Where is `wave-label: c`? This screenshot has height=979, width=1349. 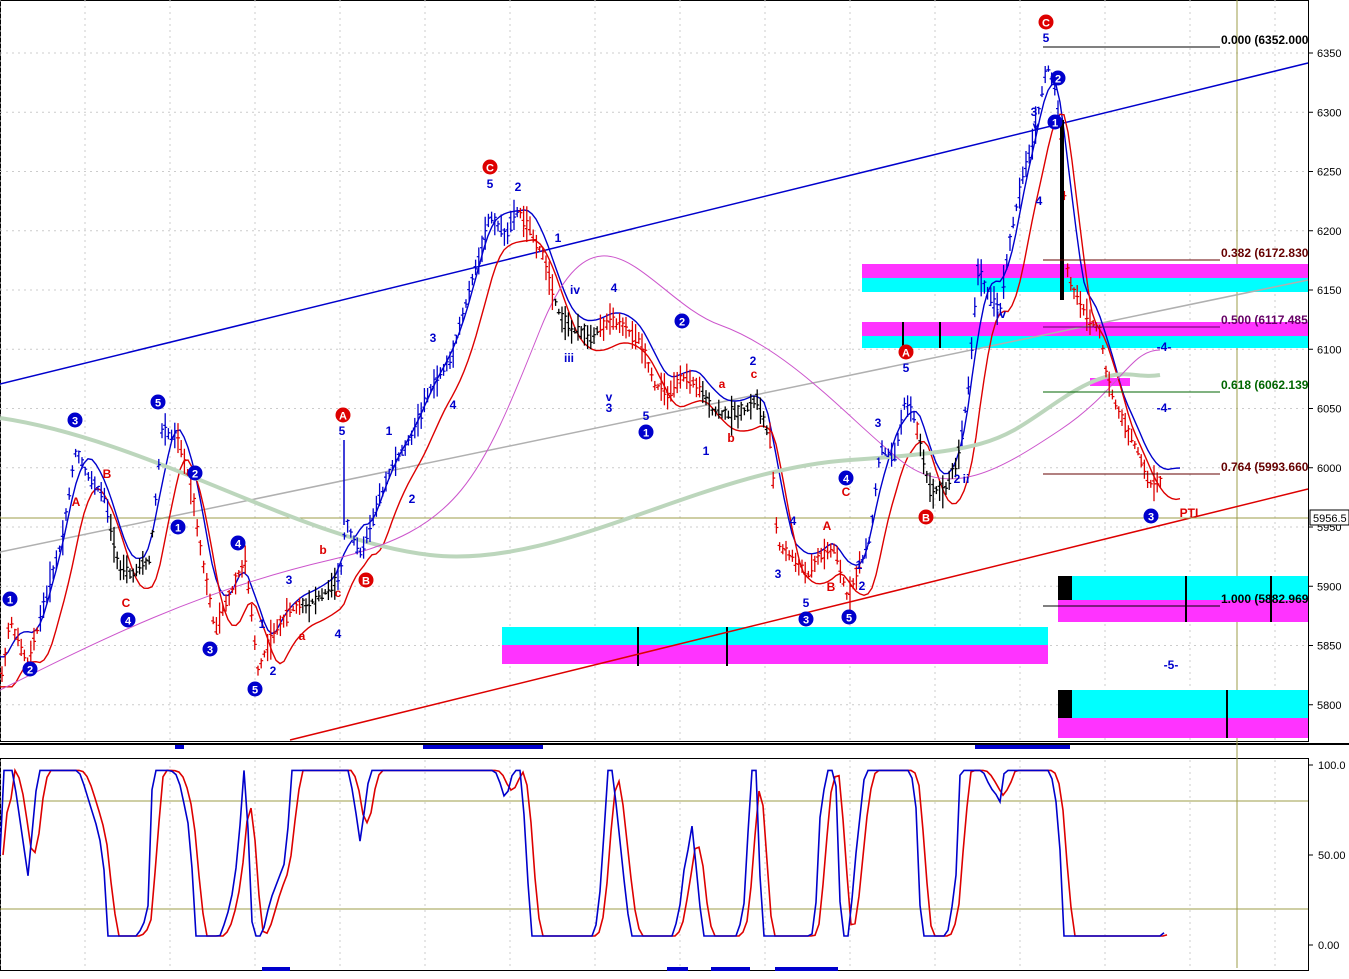
wave-label: c is located at coordinates (754, 374).